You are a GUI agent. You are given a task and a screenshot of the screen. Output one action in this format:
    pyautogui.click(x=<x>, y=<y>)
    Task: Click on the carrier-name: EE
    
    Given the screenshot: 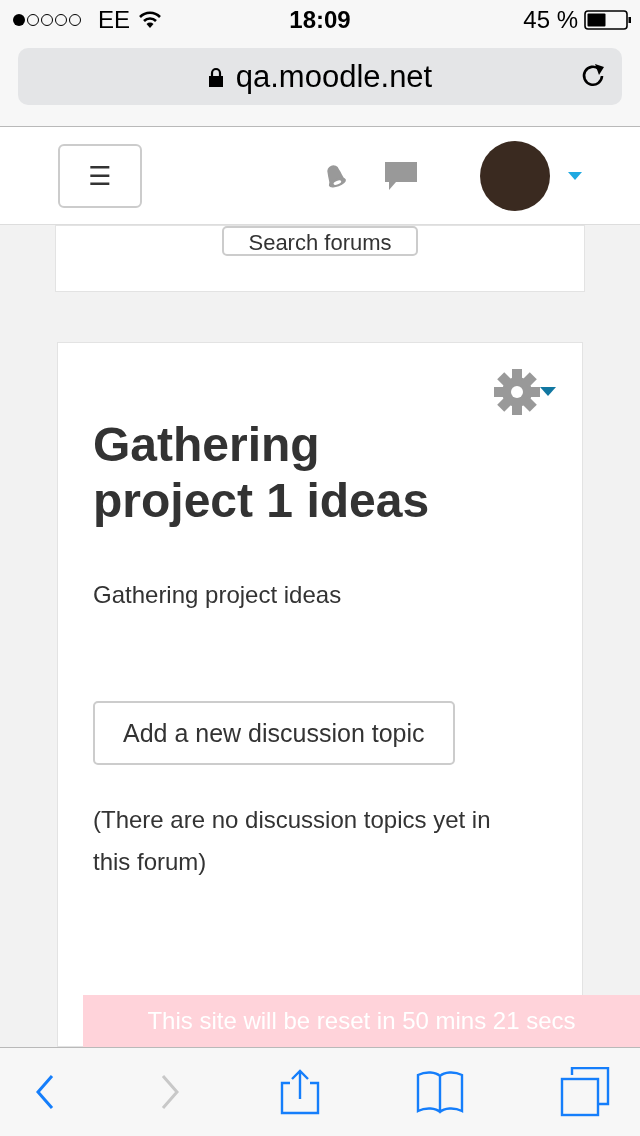 What is the action you would take?
    pyautogui.click(x=114, y=20)
    